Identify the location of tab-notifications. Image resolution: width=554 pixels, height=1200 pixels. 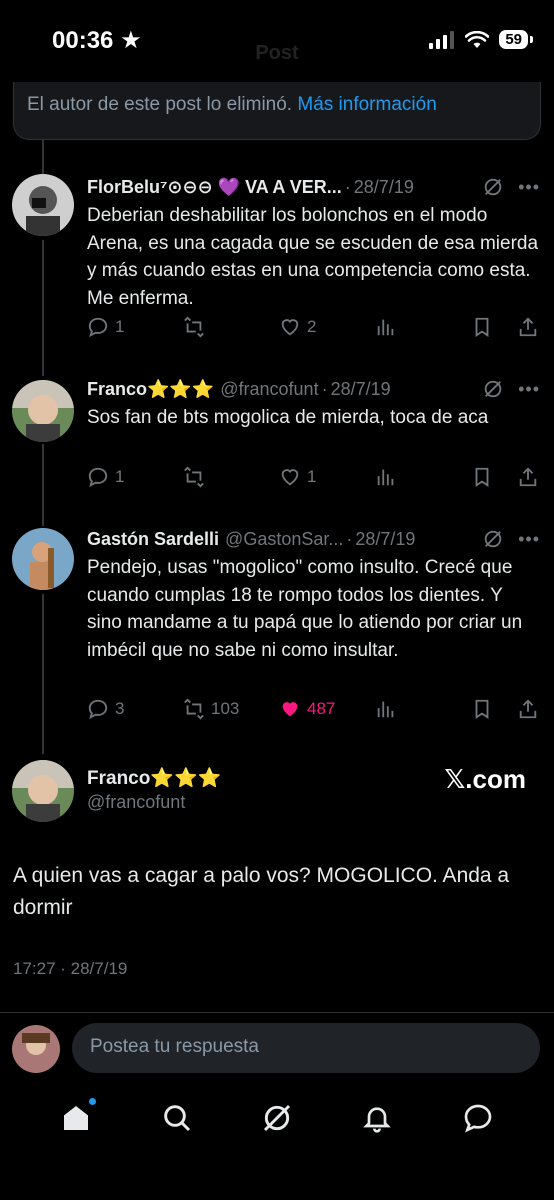
(377, 1118).